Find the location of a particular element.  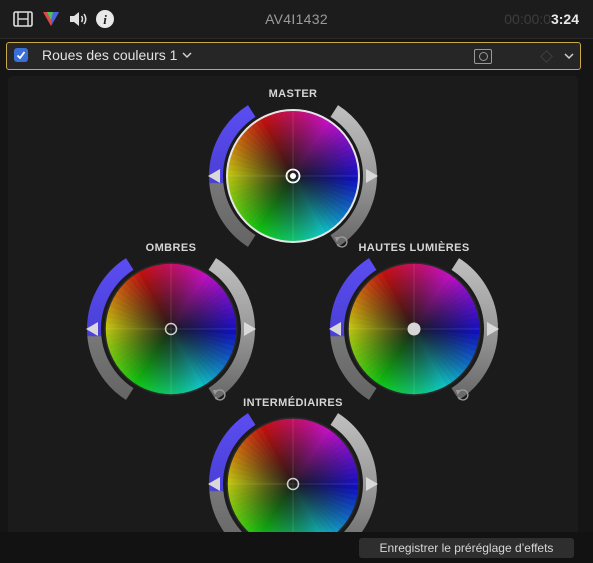

color-wheel-highlights is located at coordinates (414, 329).